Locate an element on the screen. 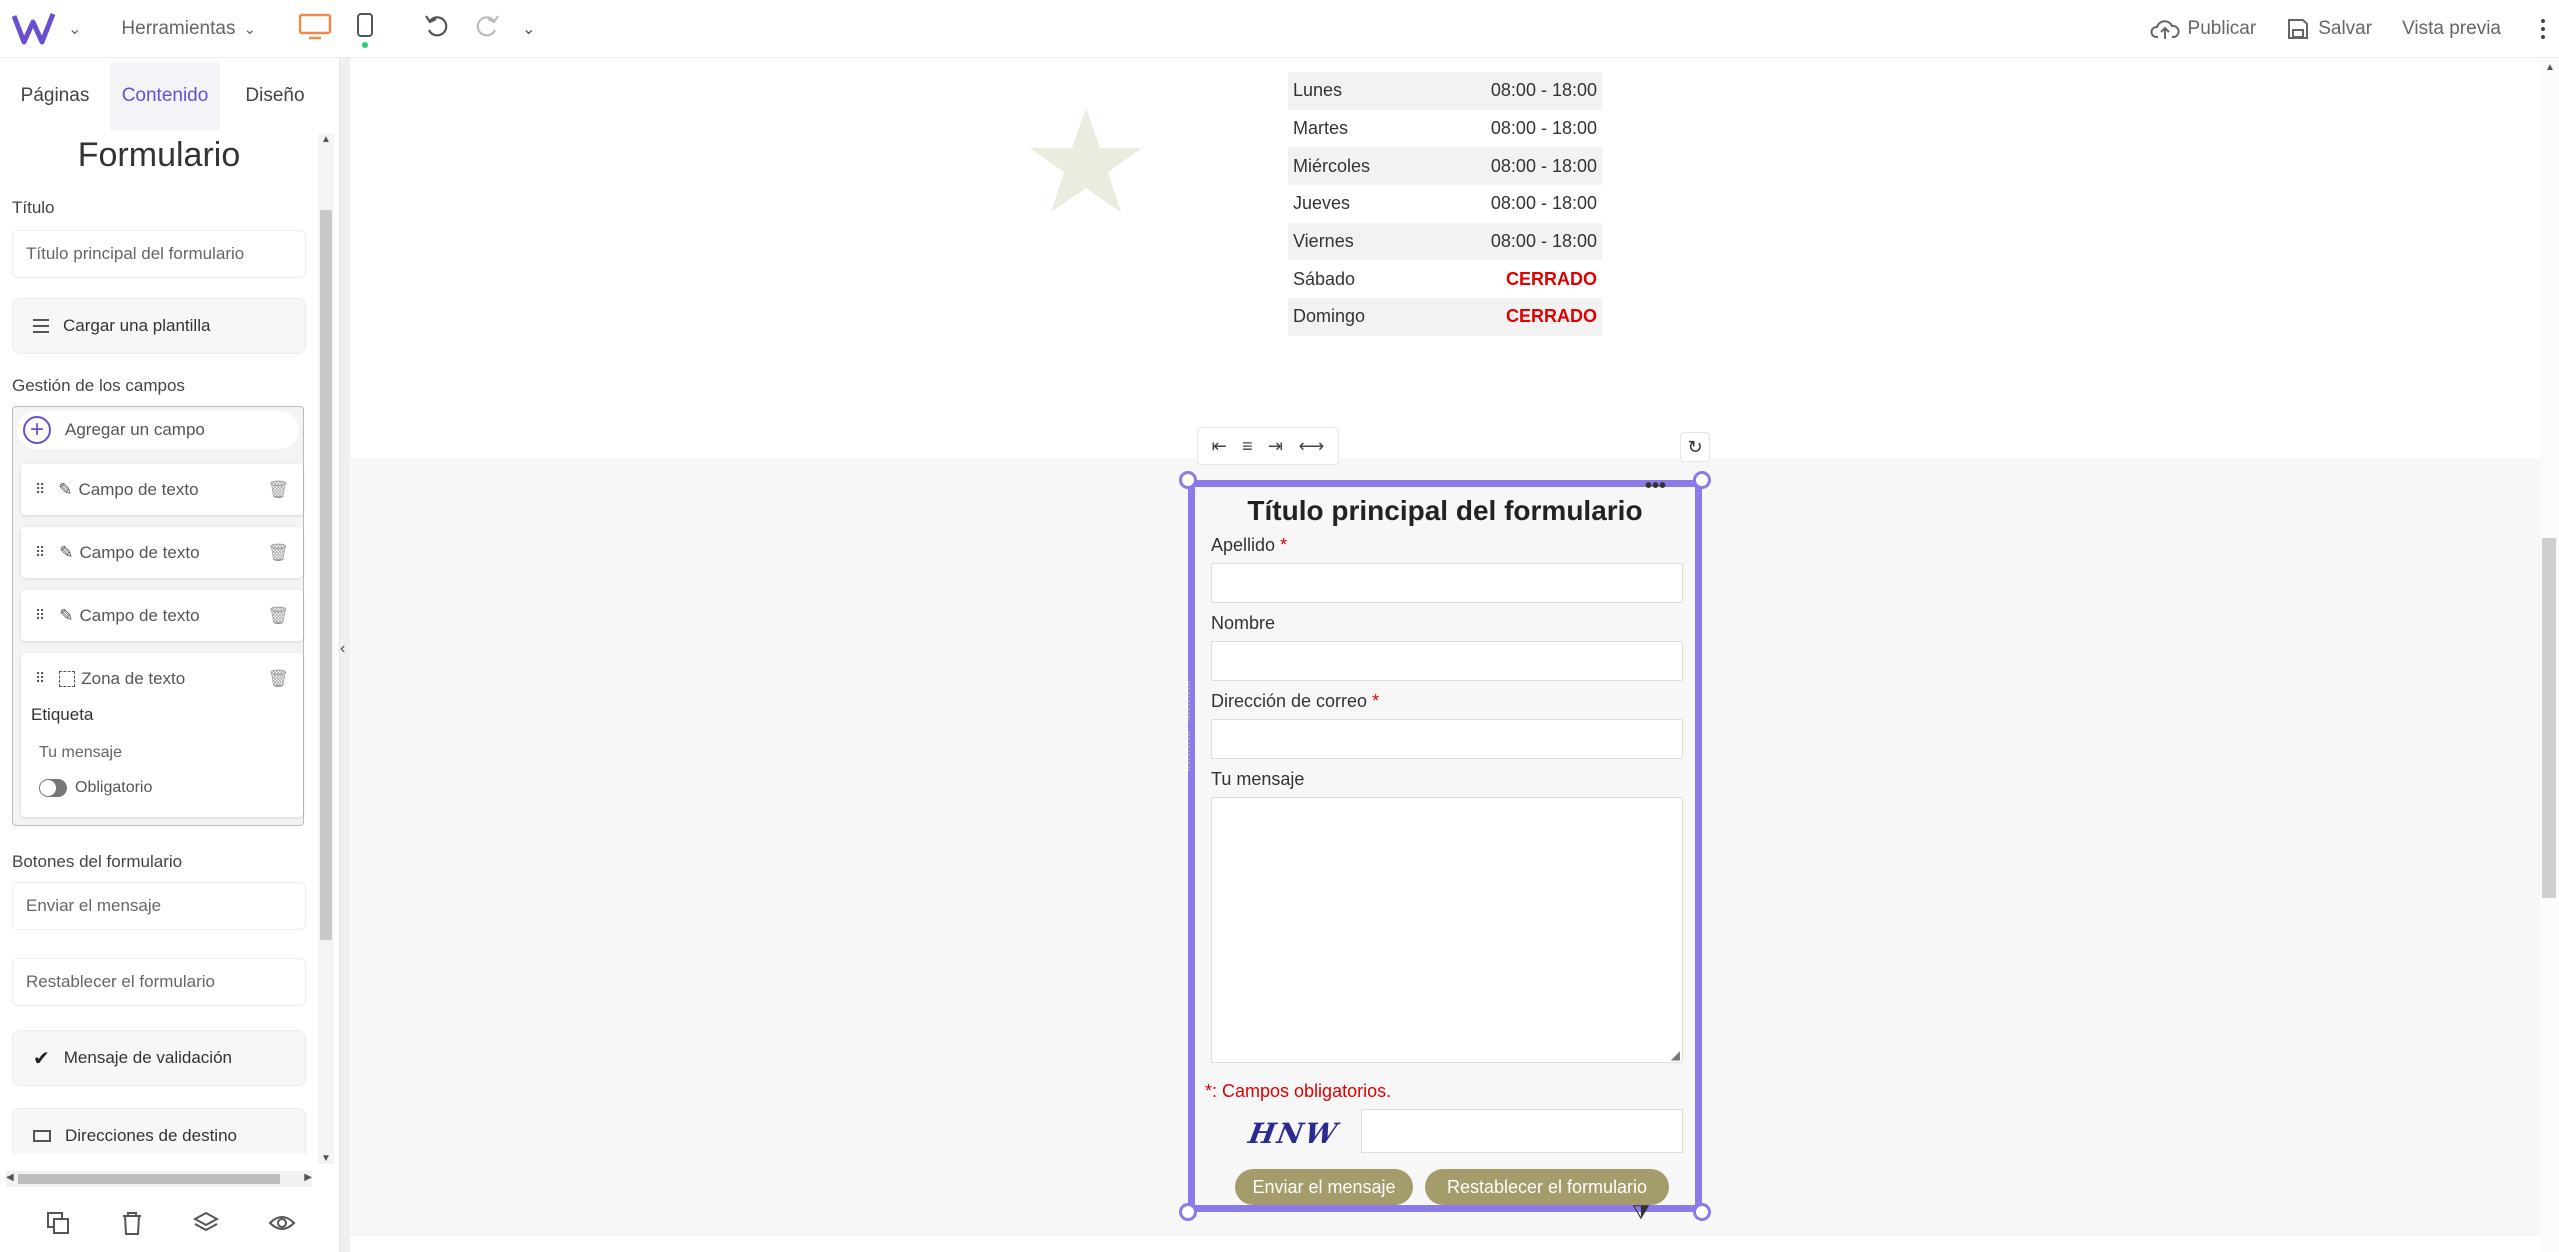 This screenshot has width=2559, height=1252. field-item-1: ⠿ ✎ Campo de texto 🗑 is located at coordinates (162, 489).